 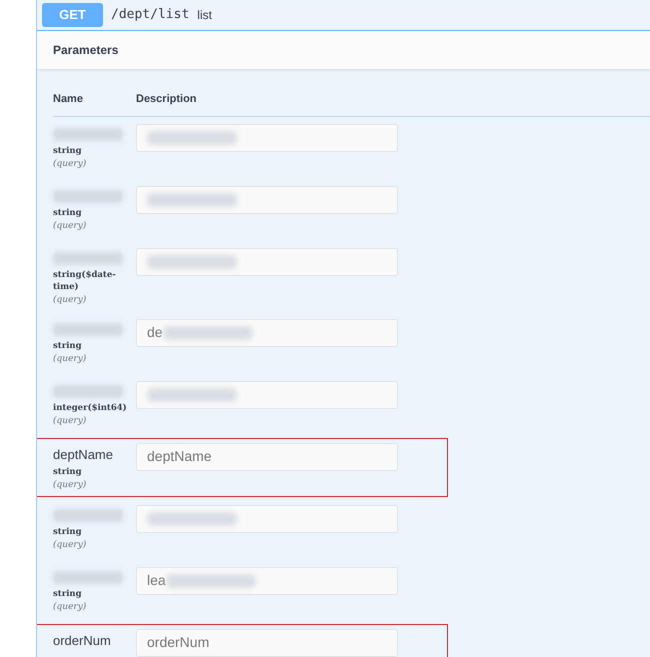 I want to click on parameter-name: orderNum, so click(x=82, y=640).